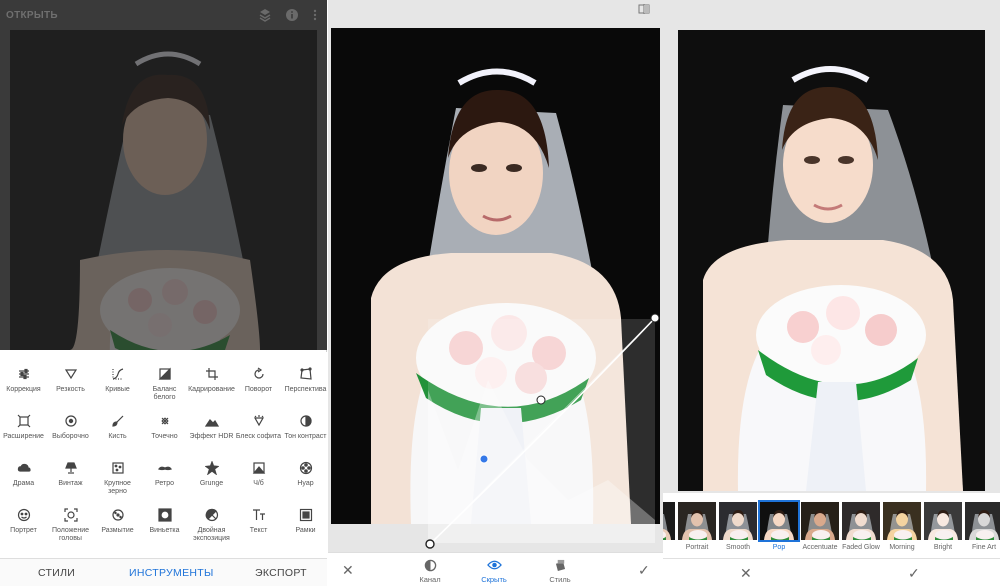  Describe the element at coordinates (281, 573) in the screenshot. I see `tab-export: ЭКСПОРТ` at that location.